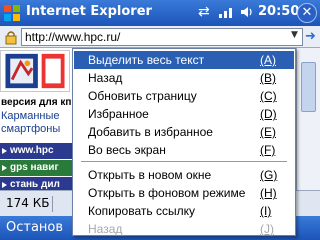 The image size is (320, 240). Describe the element at coordinates (268, 150) in the screenshot. I see `menu-item-shortcut: (F)` at that location.